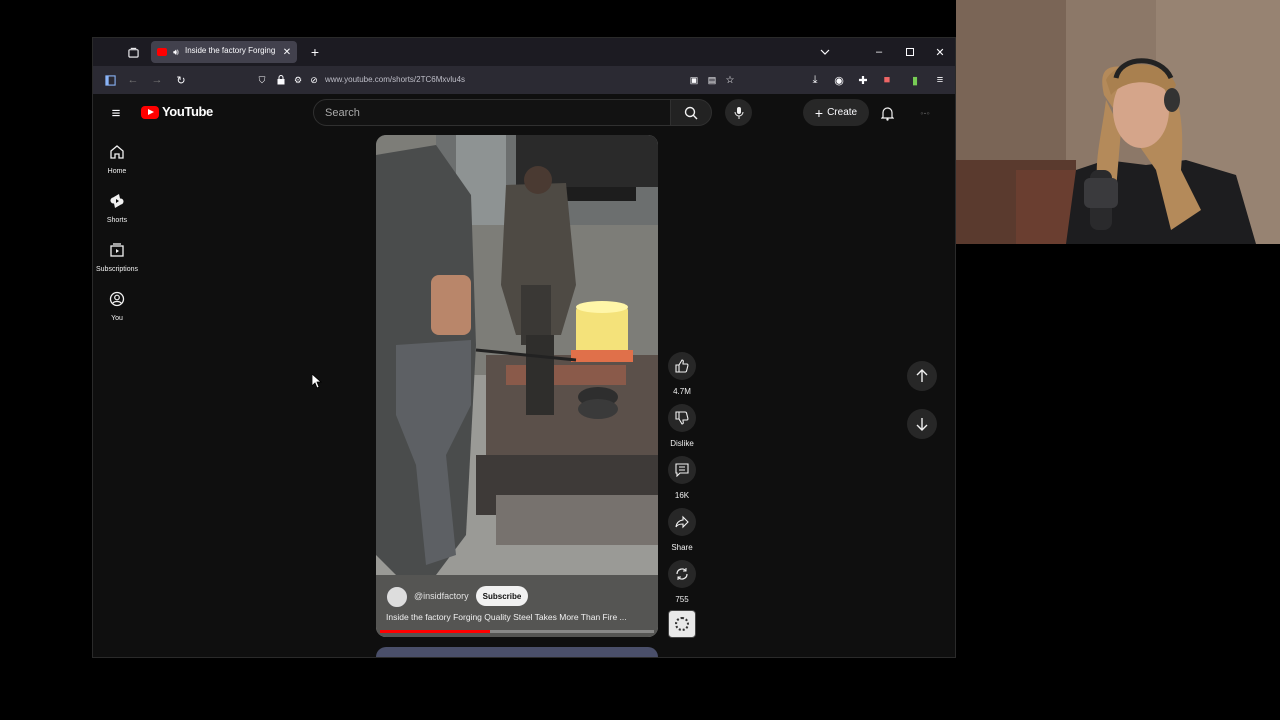  Describe the element at coordinates (492, 112) in the screenshot. I see `search-input: Search` at that location.